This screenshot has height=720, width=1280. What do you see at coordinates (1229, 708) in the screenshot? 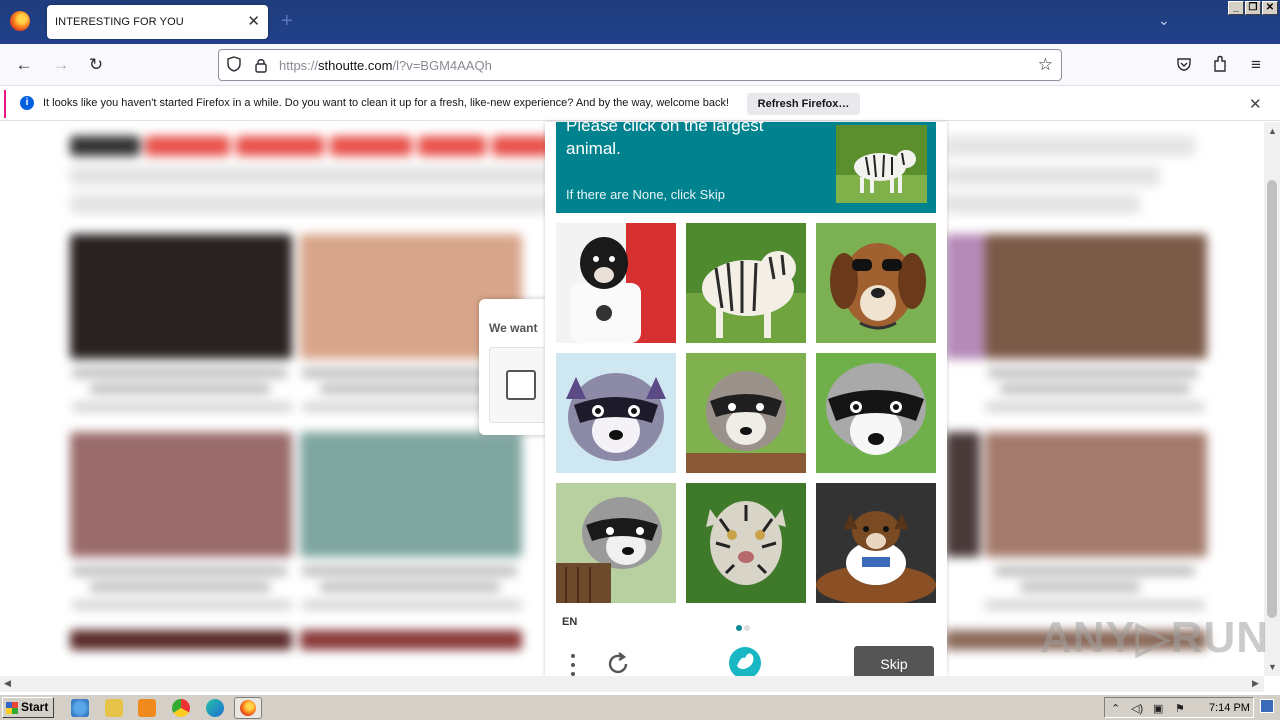
I see `clock: 7:14 PM` at bounding box center [1229, 708].